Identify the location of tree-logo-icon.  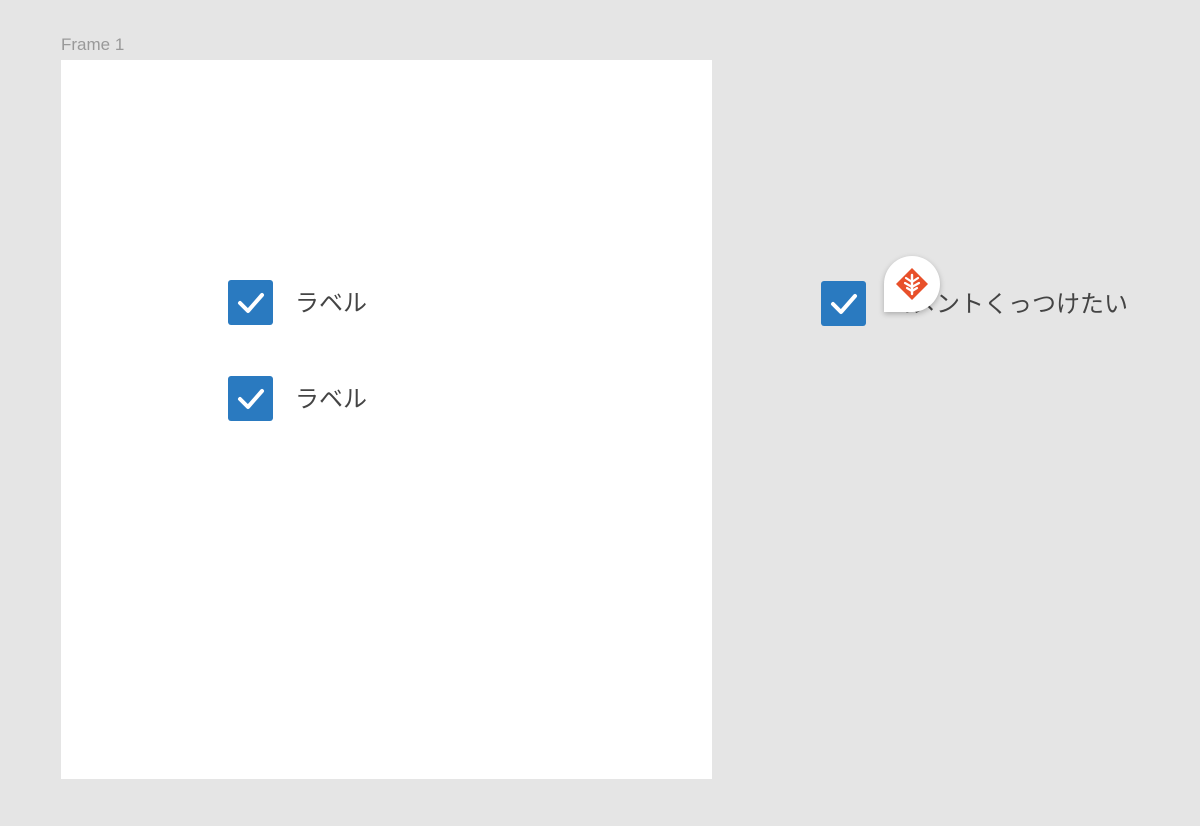
(912, 284).